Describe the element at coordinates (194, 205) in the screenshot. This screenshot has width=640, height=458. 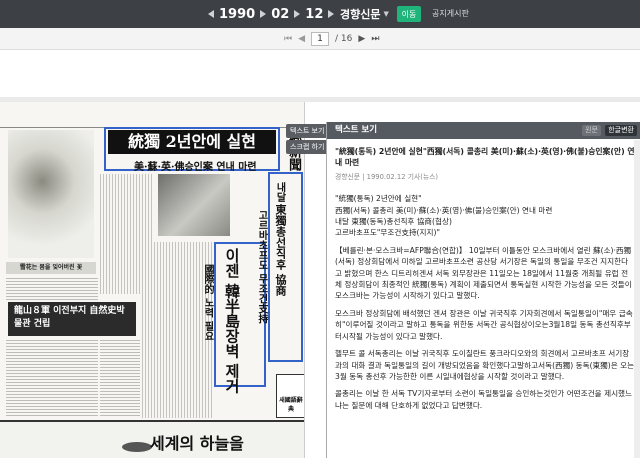
I see `leaders-photo` at that location.